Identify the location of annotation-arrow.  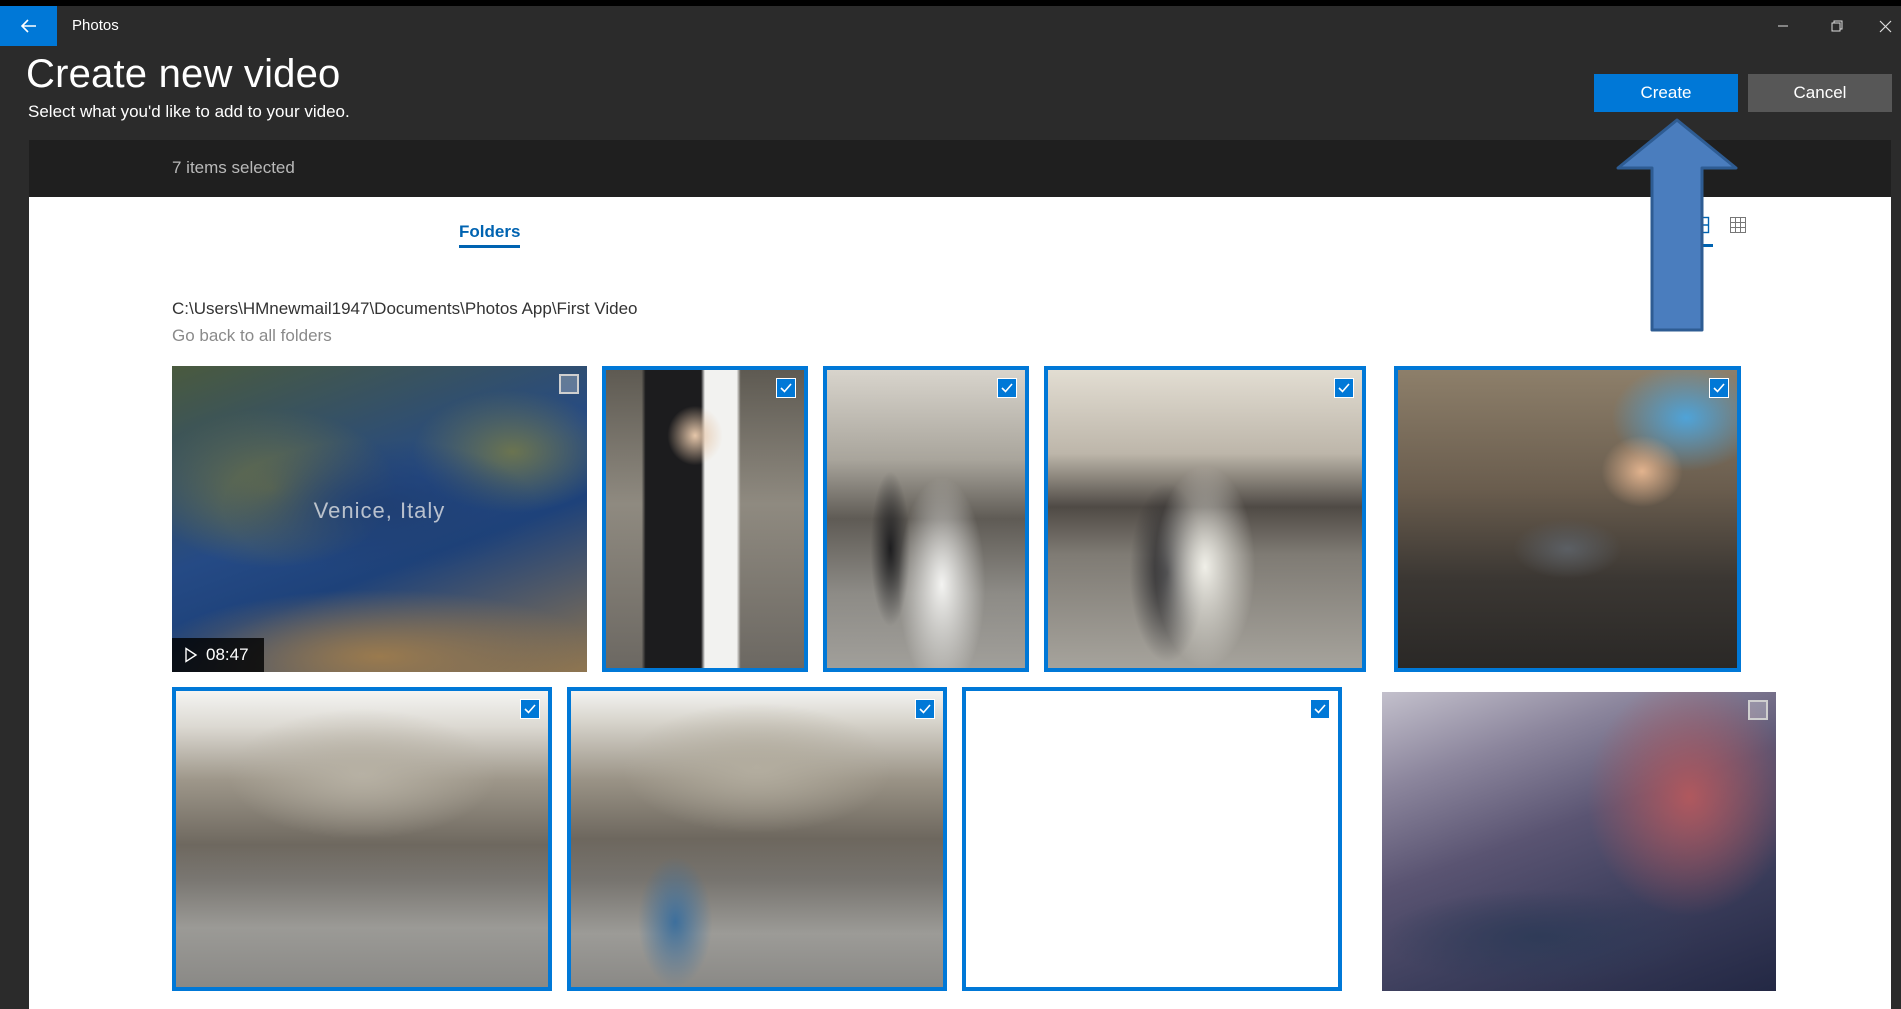
(1677, 225).